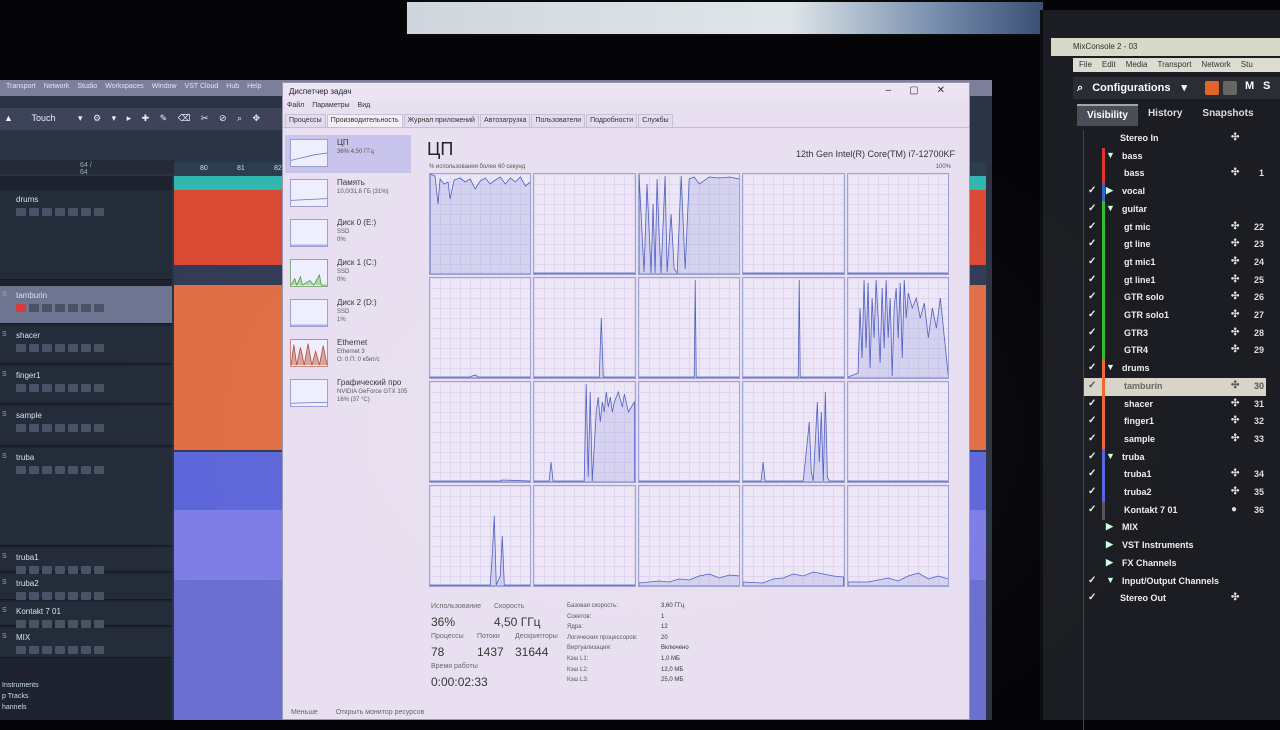  I want to click on sidebar-item-4: Диск 2 (D:) SSD 1%, so click(348, 314).